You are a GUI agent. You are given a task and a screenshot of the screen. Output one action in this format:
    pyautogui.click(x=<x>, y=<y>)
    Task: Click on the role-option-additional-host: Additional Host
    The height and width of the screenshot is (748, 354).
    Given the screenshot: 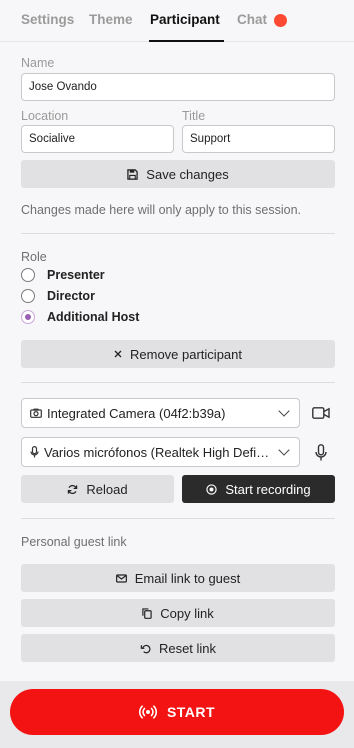 What is the action you would take?
    pyautogui.click(x=80, y=317)
    